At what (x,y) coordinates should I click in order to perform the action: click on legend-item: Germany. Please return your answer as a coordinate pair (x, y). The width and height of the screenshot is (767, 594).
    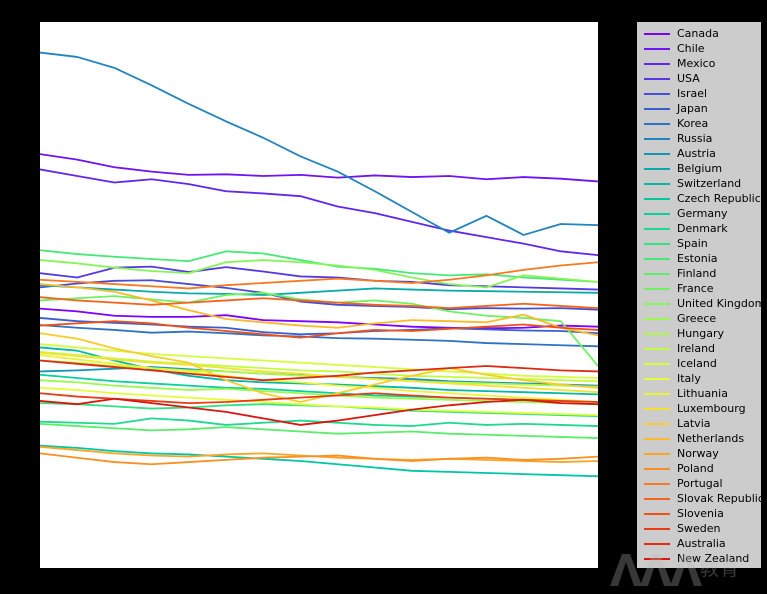
    Looking at the image, I should click on (699, 213).